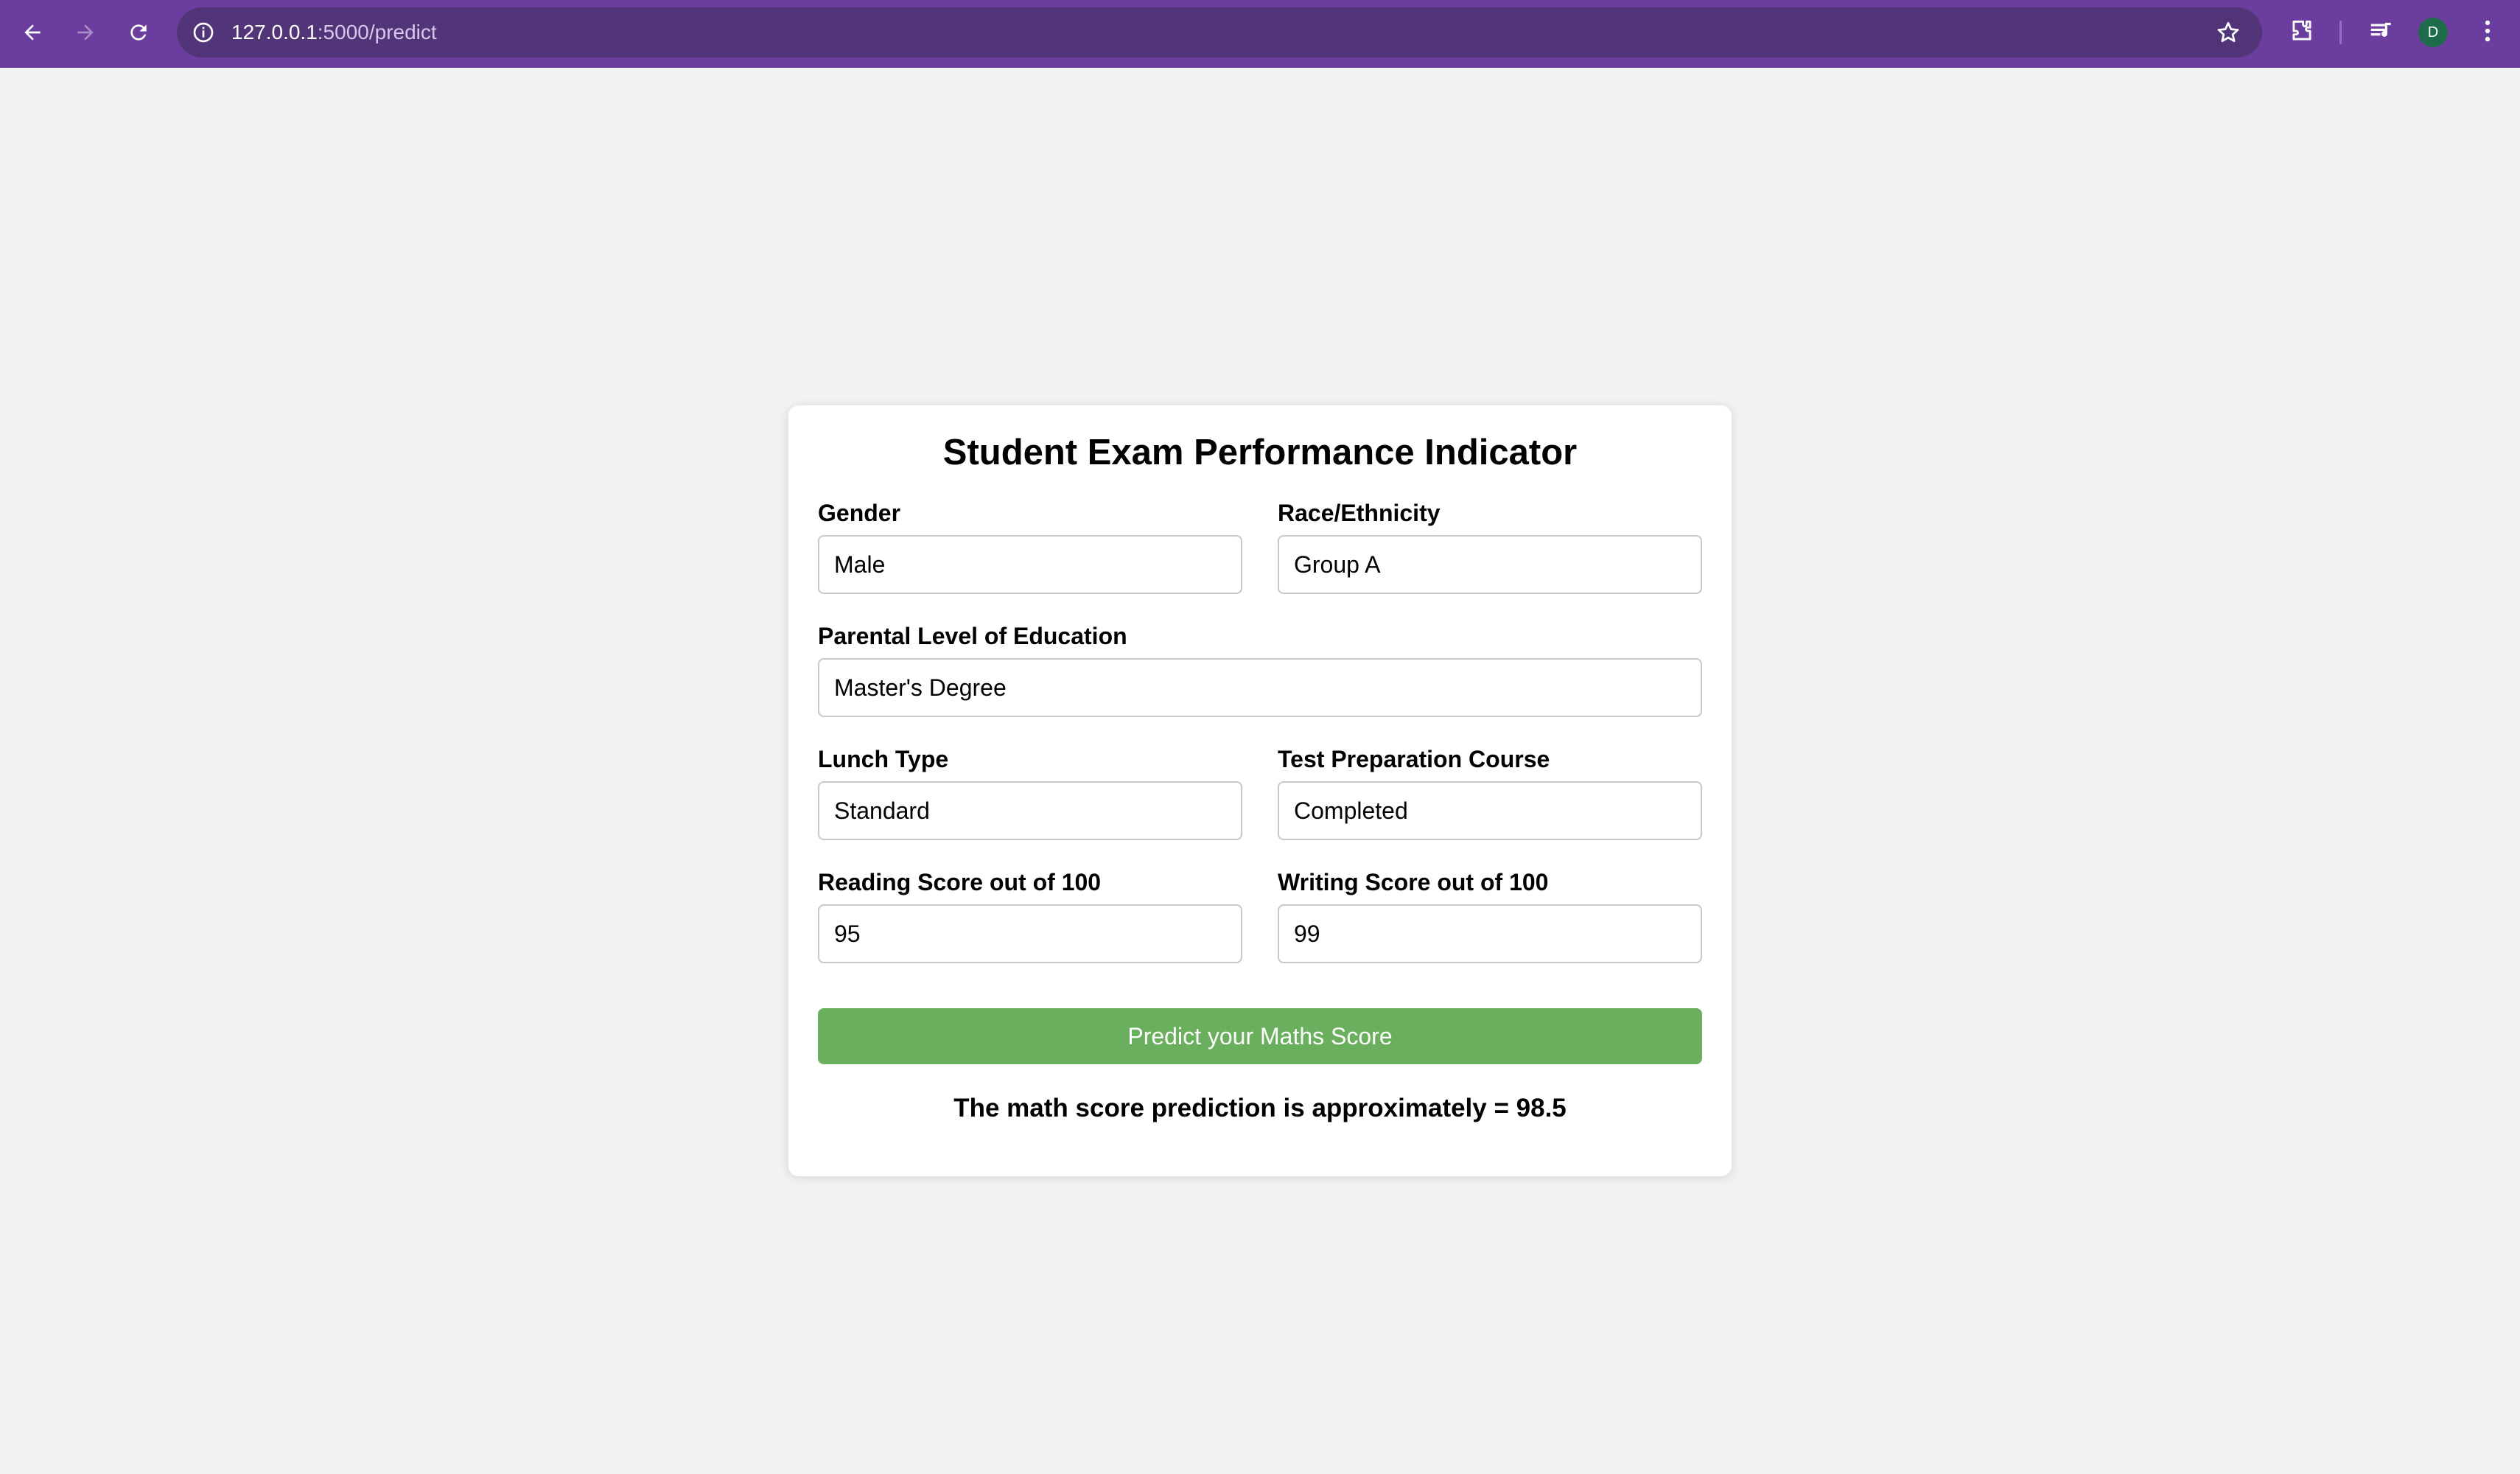  I want to click on test-prep-select: Completed, so click(1490, 810).